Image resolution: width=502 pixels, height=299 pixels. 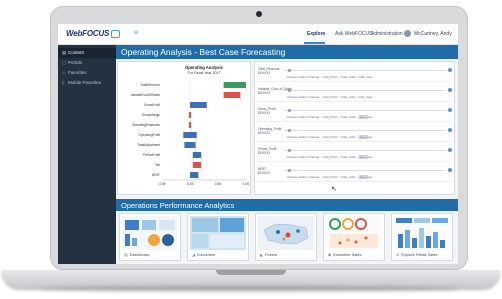 What do you see at coordinates (218, 233) in the screenshot?
I see `document-preview` at bounding box center [218, 233].